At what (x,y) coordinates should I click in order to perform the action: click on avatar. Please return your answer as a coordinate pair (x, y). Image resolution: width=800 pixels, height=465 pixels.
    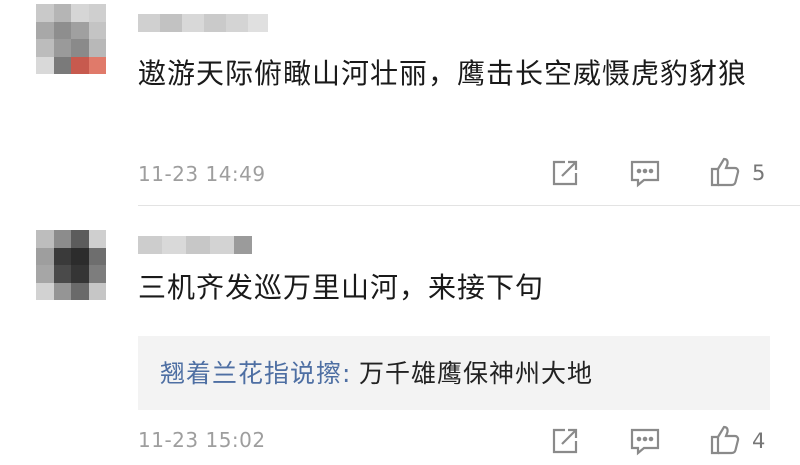
    Looking at the image, I should click on (71, 265).